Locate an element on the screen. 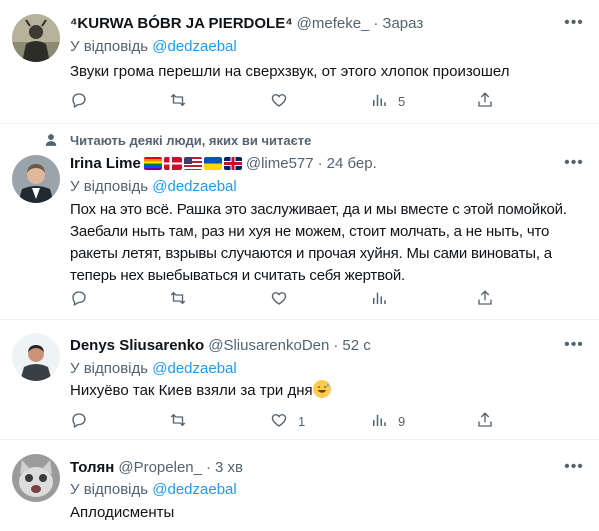  timestamp: 24 бер. is located at coordinates (352, 163).